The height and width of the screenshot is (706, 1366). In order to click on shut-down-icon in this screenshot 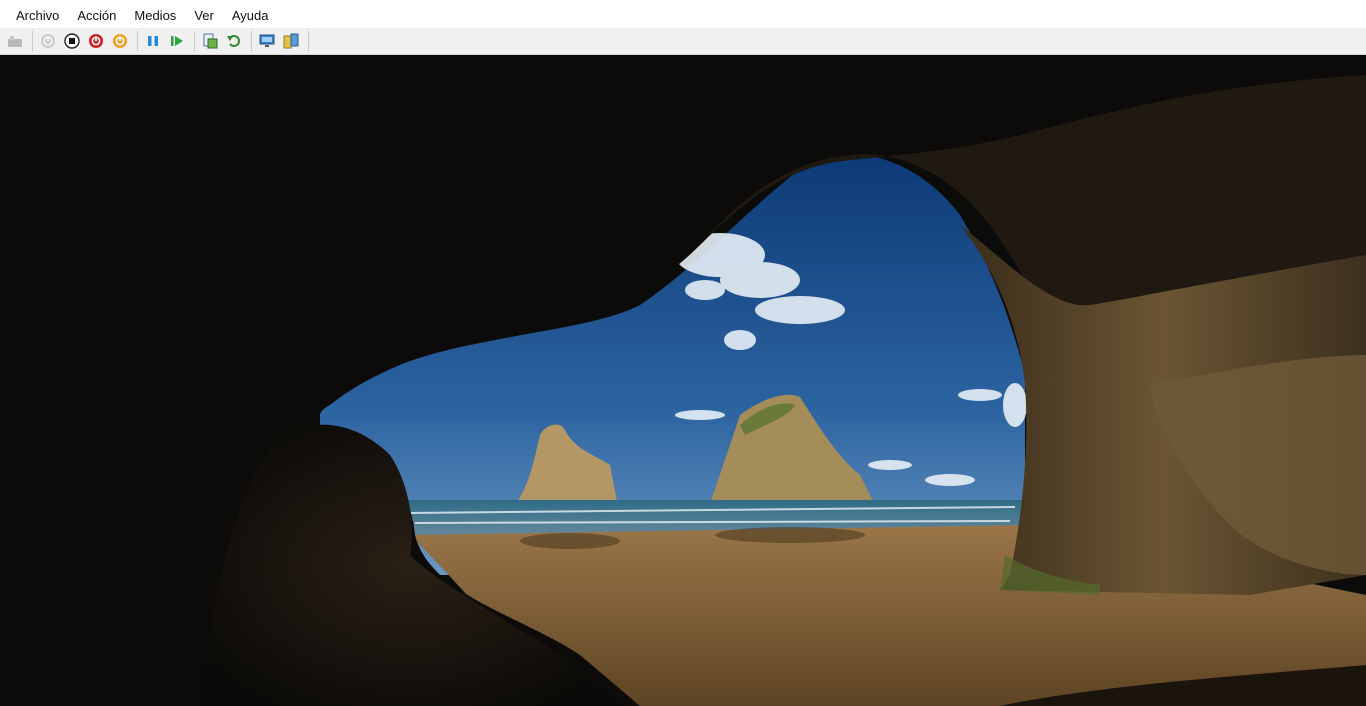, I will do `click(96, 41)`.